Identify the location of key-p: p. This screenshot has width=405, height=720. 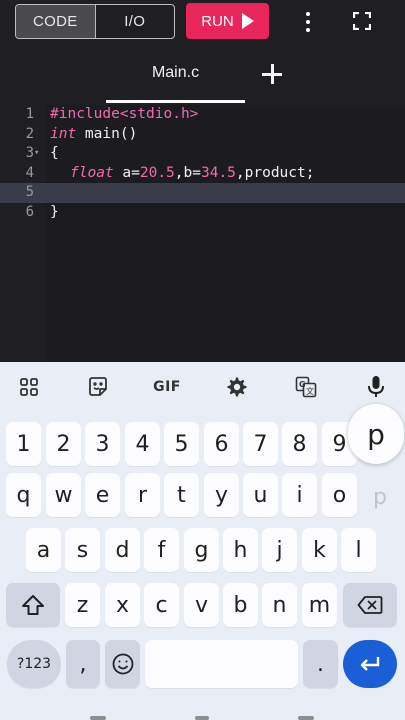
(380, 497).